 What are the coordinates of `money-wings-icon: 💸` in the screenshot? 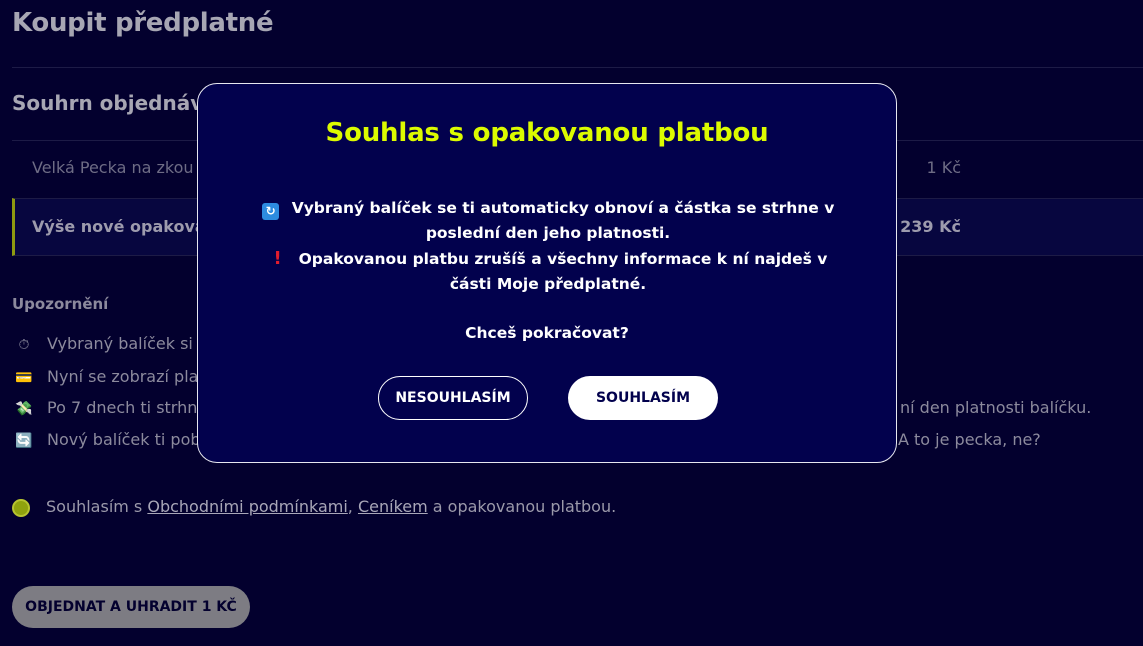 It's located at (24, 409).